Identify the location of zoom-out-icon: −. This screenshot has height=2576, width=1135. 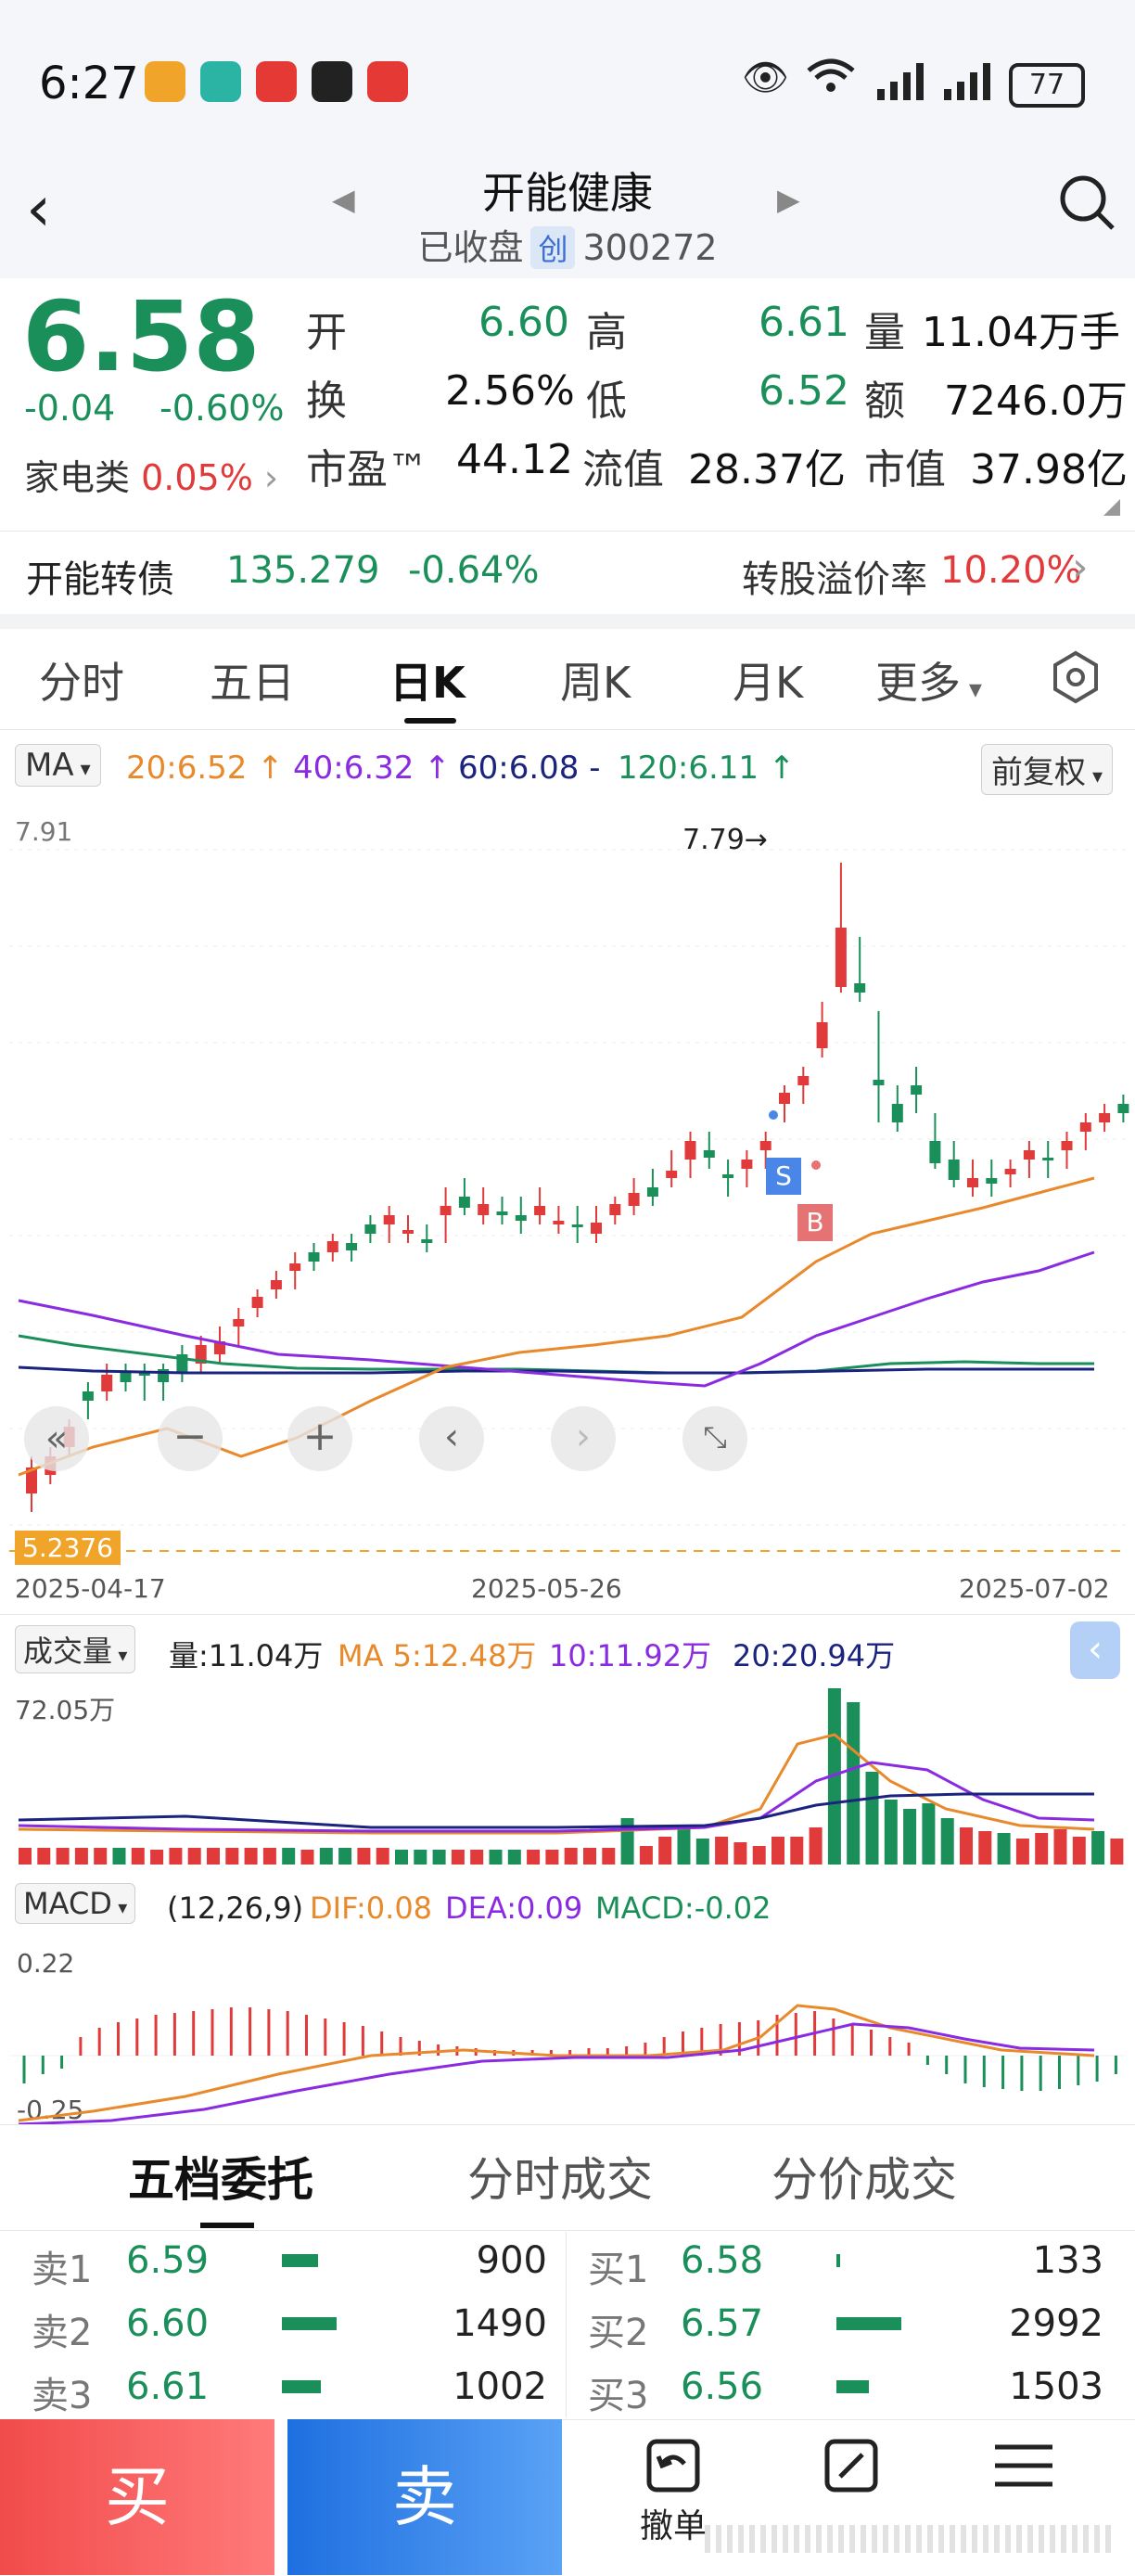
(190, 1438).